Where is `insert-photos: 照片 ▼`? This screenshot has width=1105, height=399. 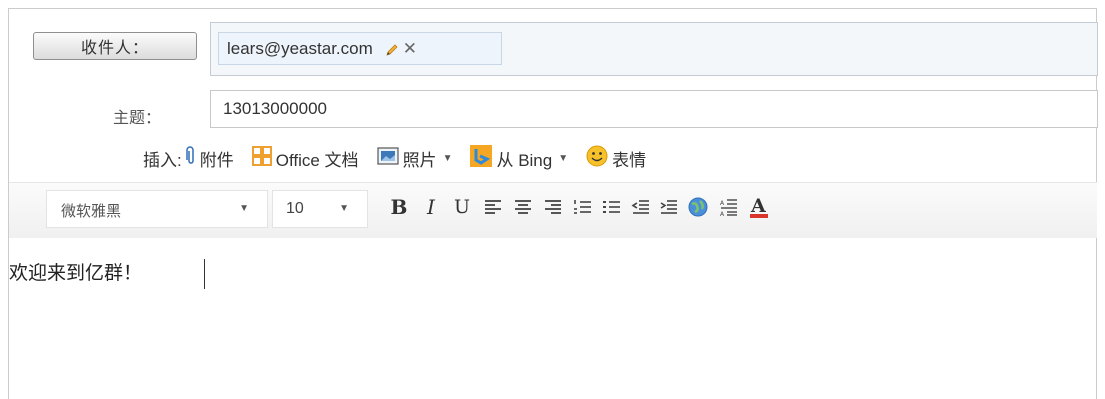 insert-photos: 照片 ▼ is located at coordinates (414, 158).